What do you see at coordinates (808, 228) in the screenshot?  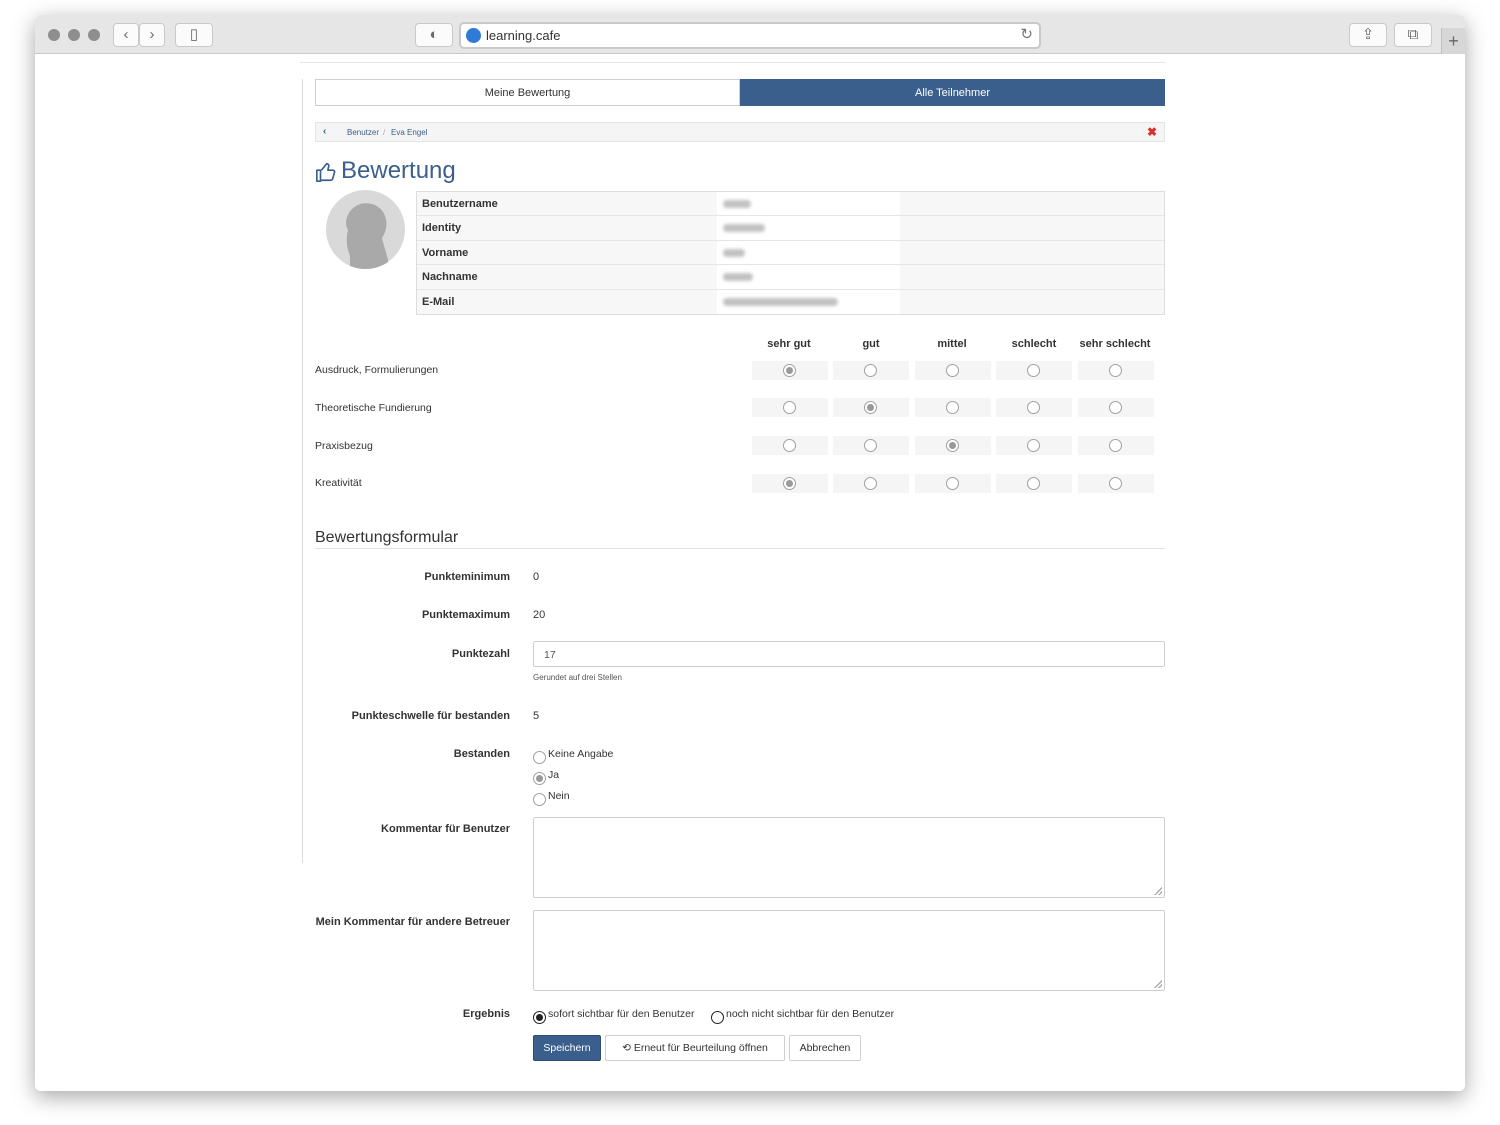 I see `redacted-value` at bounding box center [808, 228].